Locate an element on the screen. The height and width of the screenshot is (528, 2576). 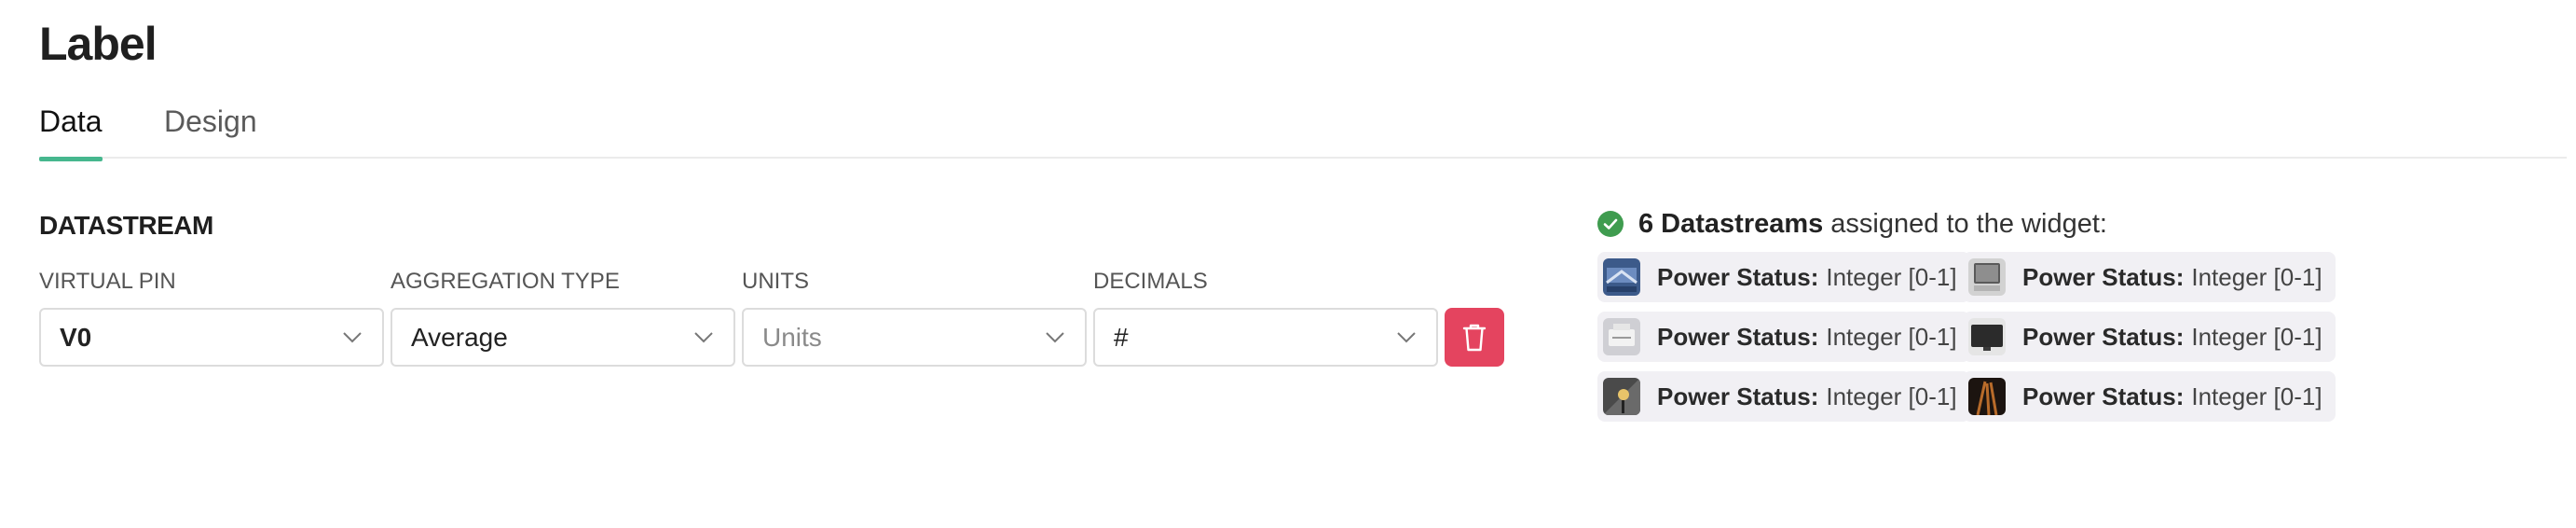
decimals-select: # is located at coordinates (1265, 337).